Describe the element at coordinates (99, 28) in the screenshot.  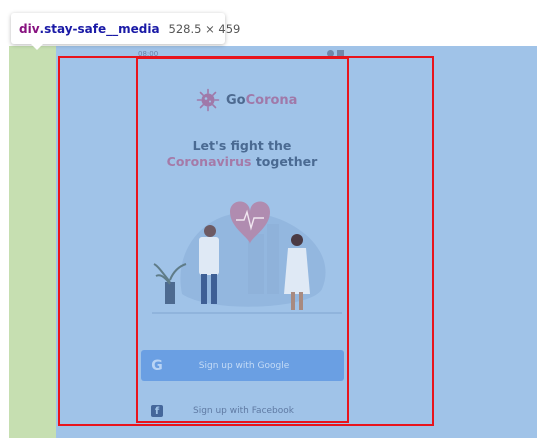
I see `tooltip-class: .stay-safe__media` at that location.